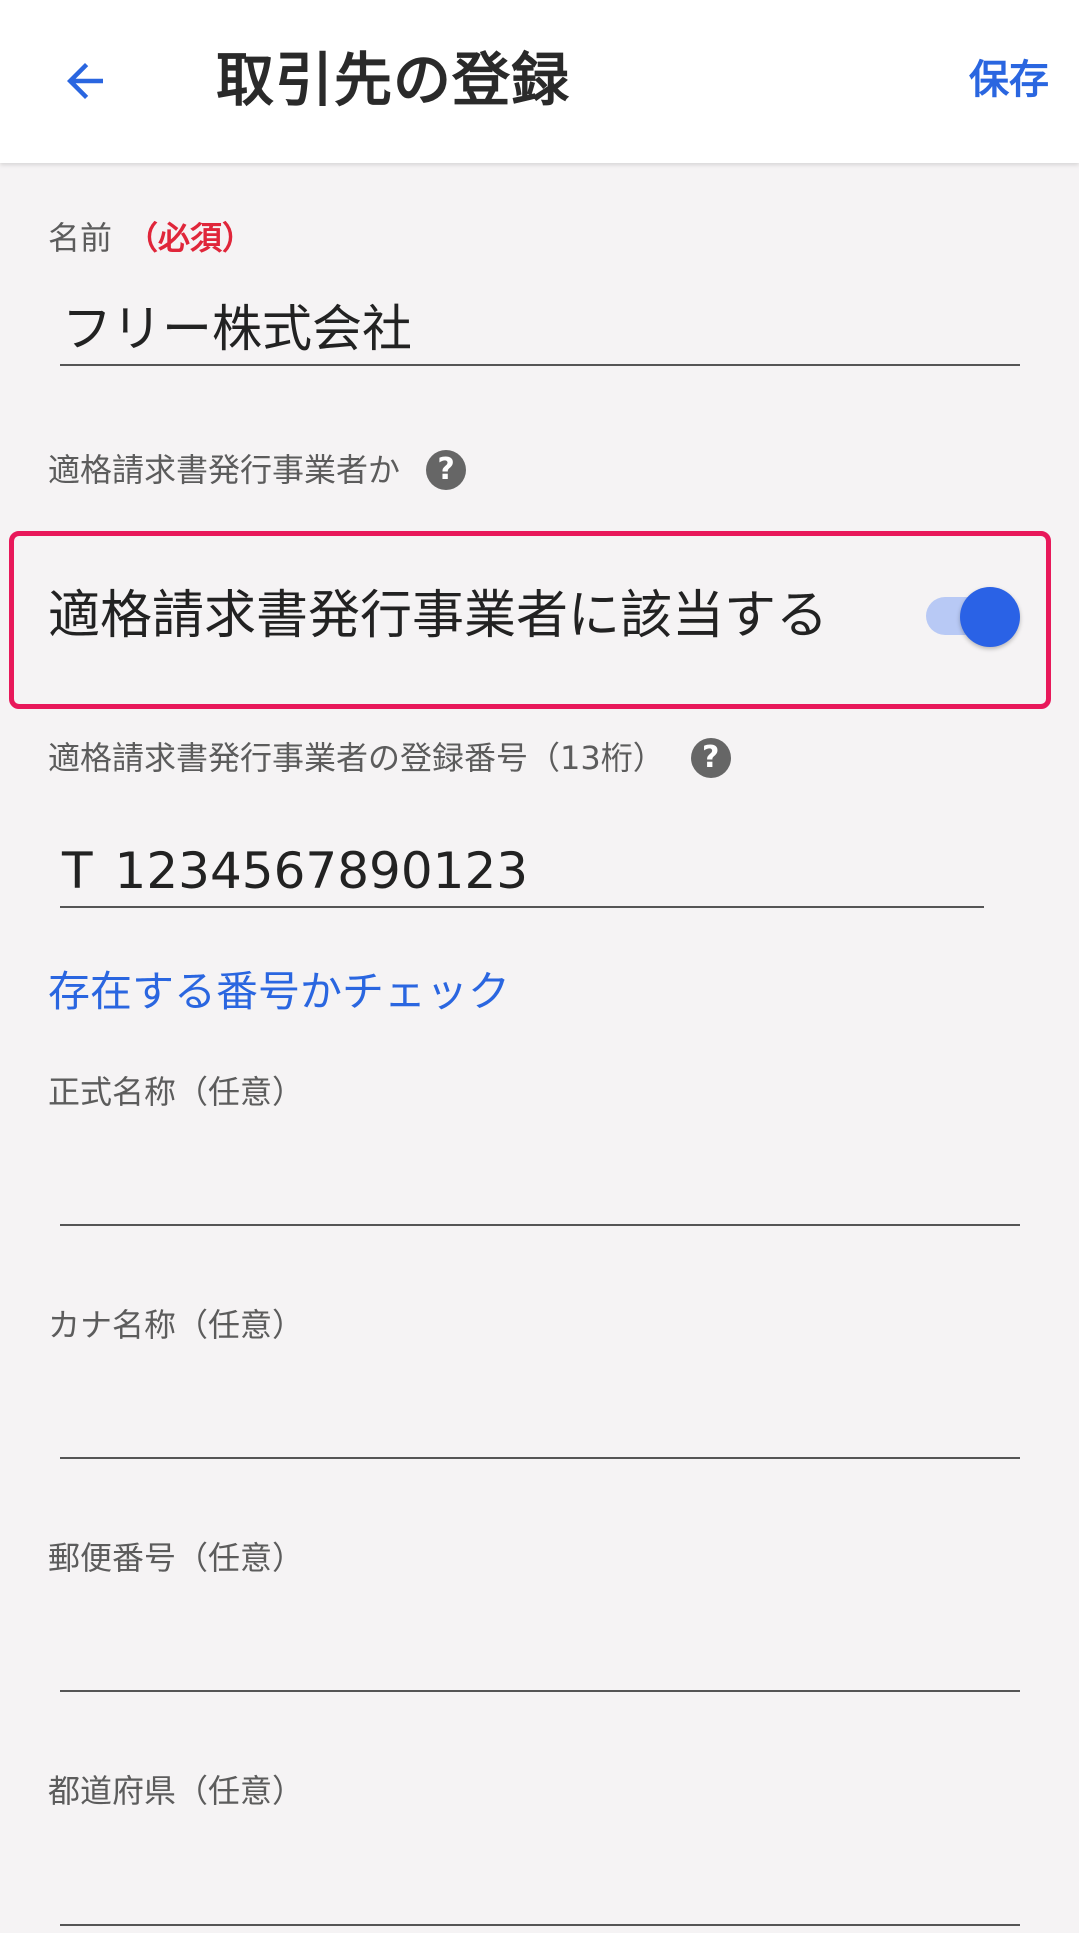 This screenshot has height=1933, width=1079. What do you see at coordinates (356, 758) in the screenshot?
I see `registration-label-text: 適格請求書発行事業者の登録番号（13桁）` at bounding box center [356, 758].